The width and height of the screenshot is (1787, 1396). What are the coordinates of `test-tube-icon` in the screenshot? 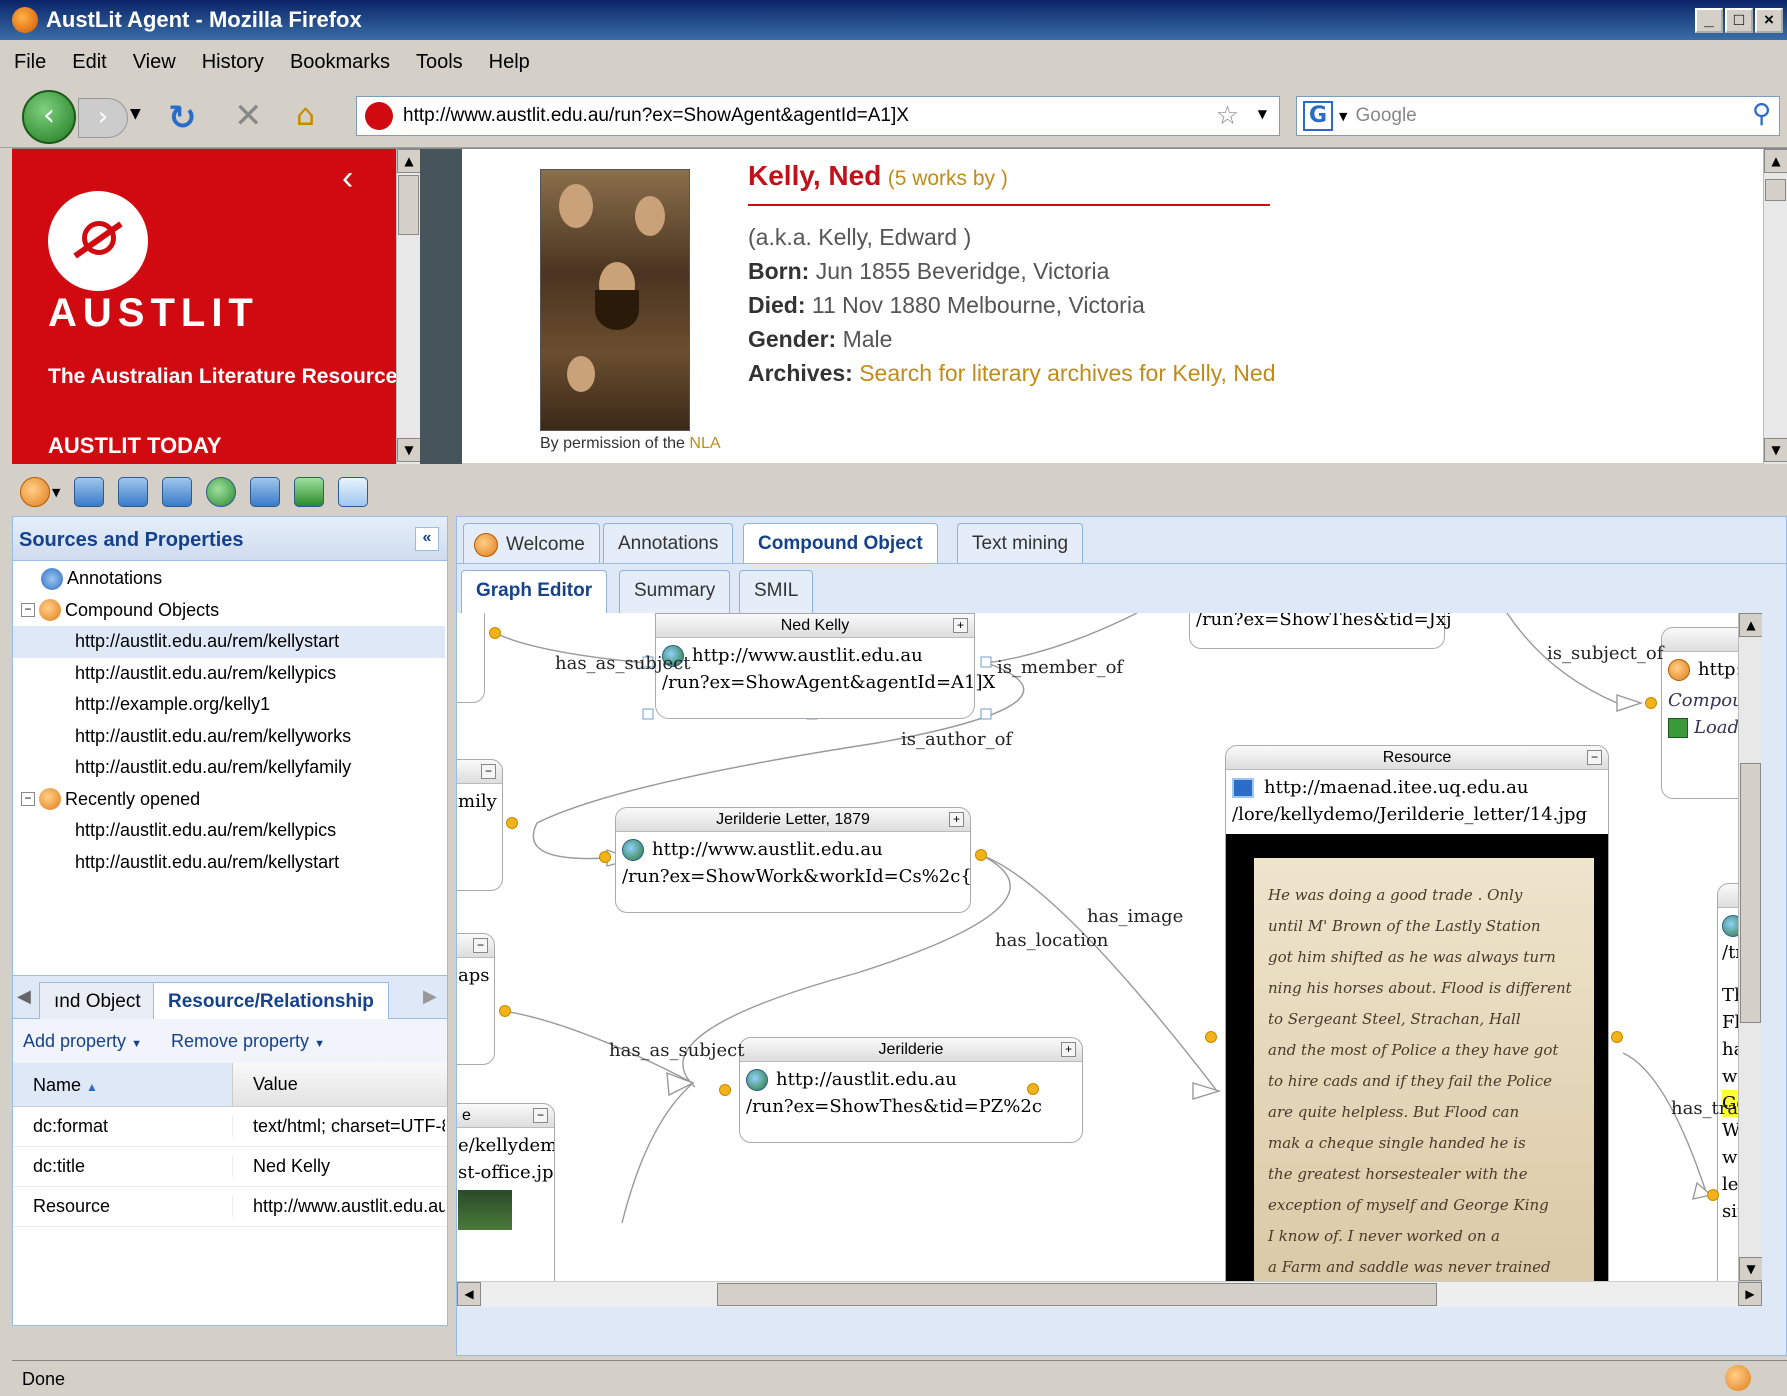 It's located at (353, 492).